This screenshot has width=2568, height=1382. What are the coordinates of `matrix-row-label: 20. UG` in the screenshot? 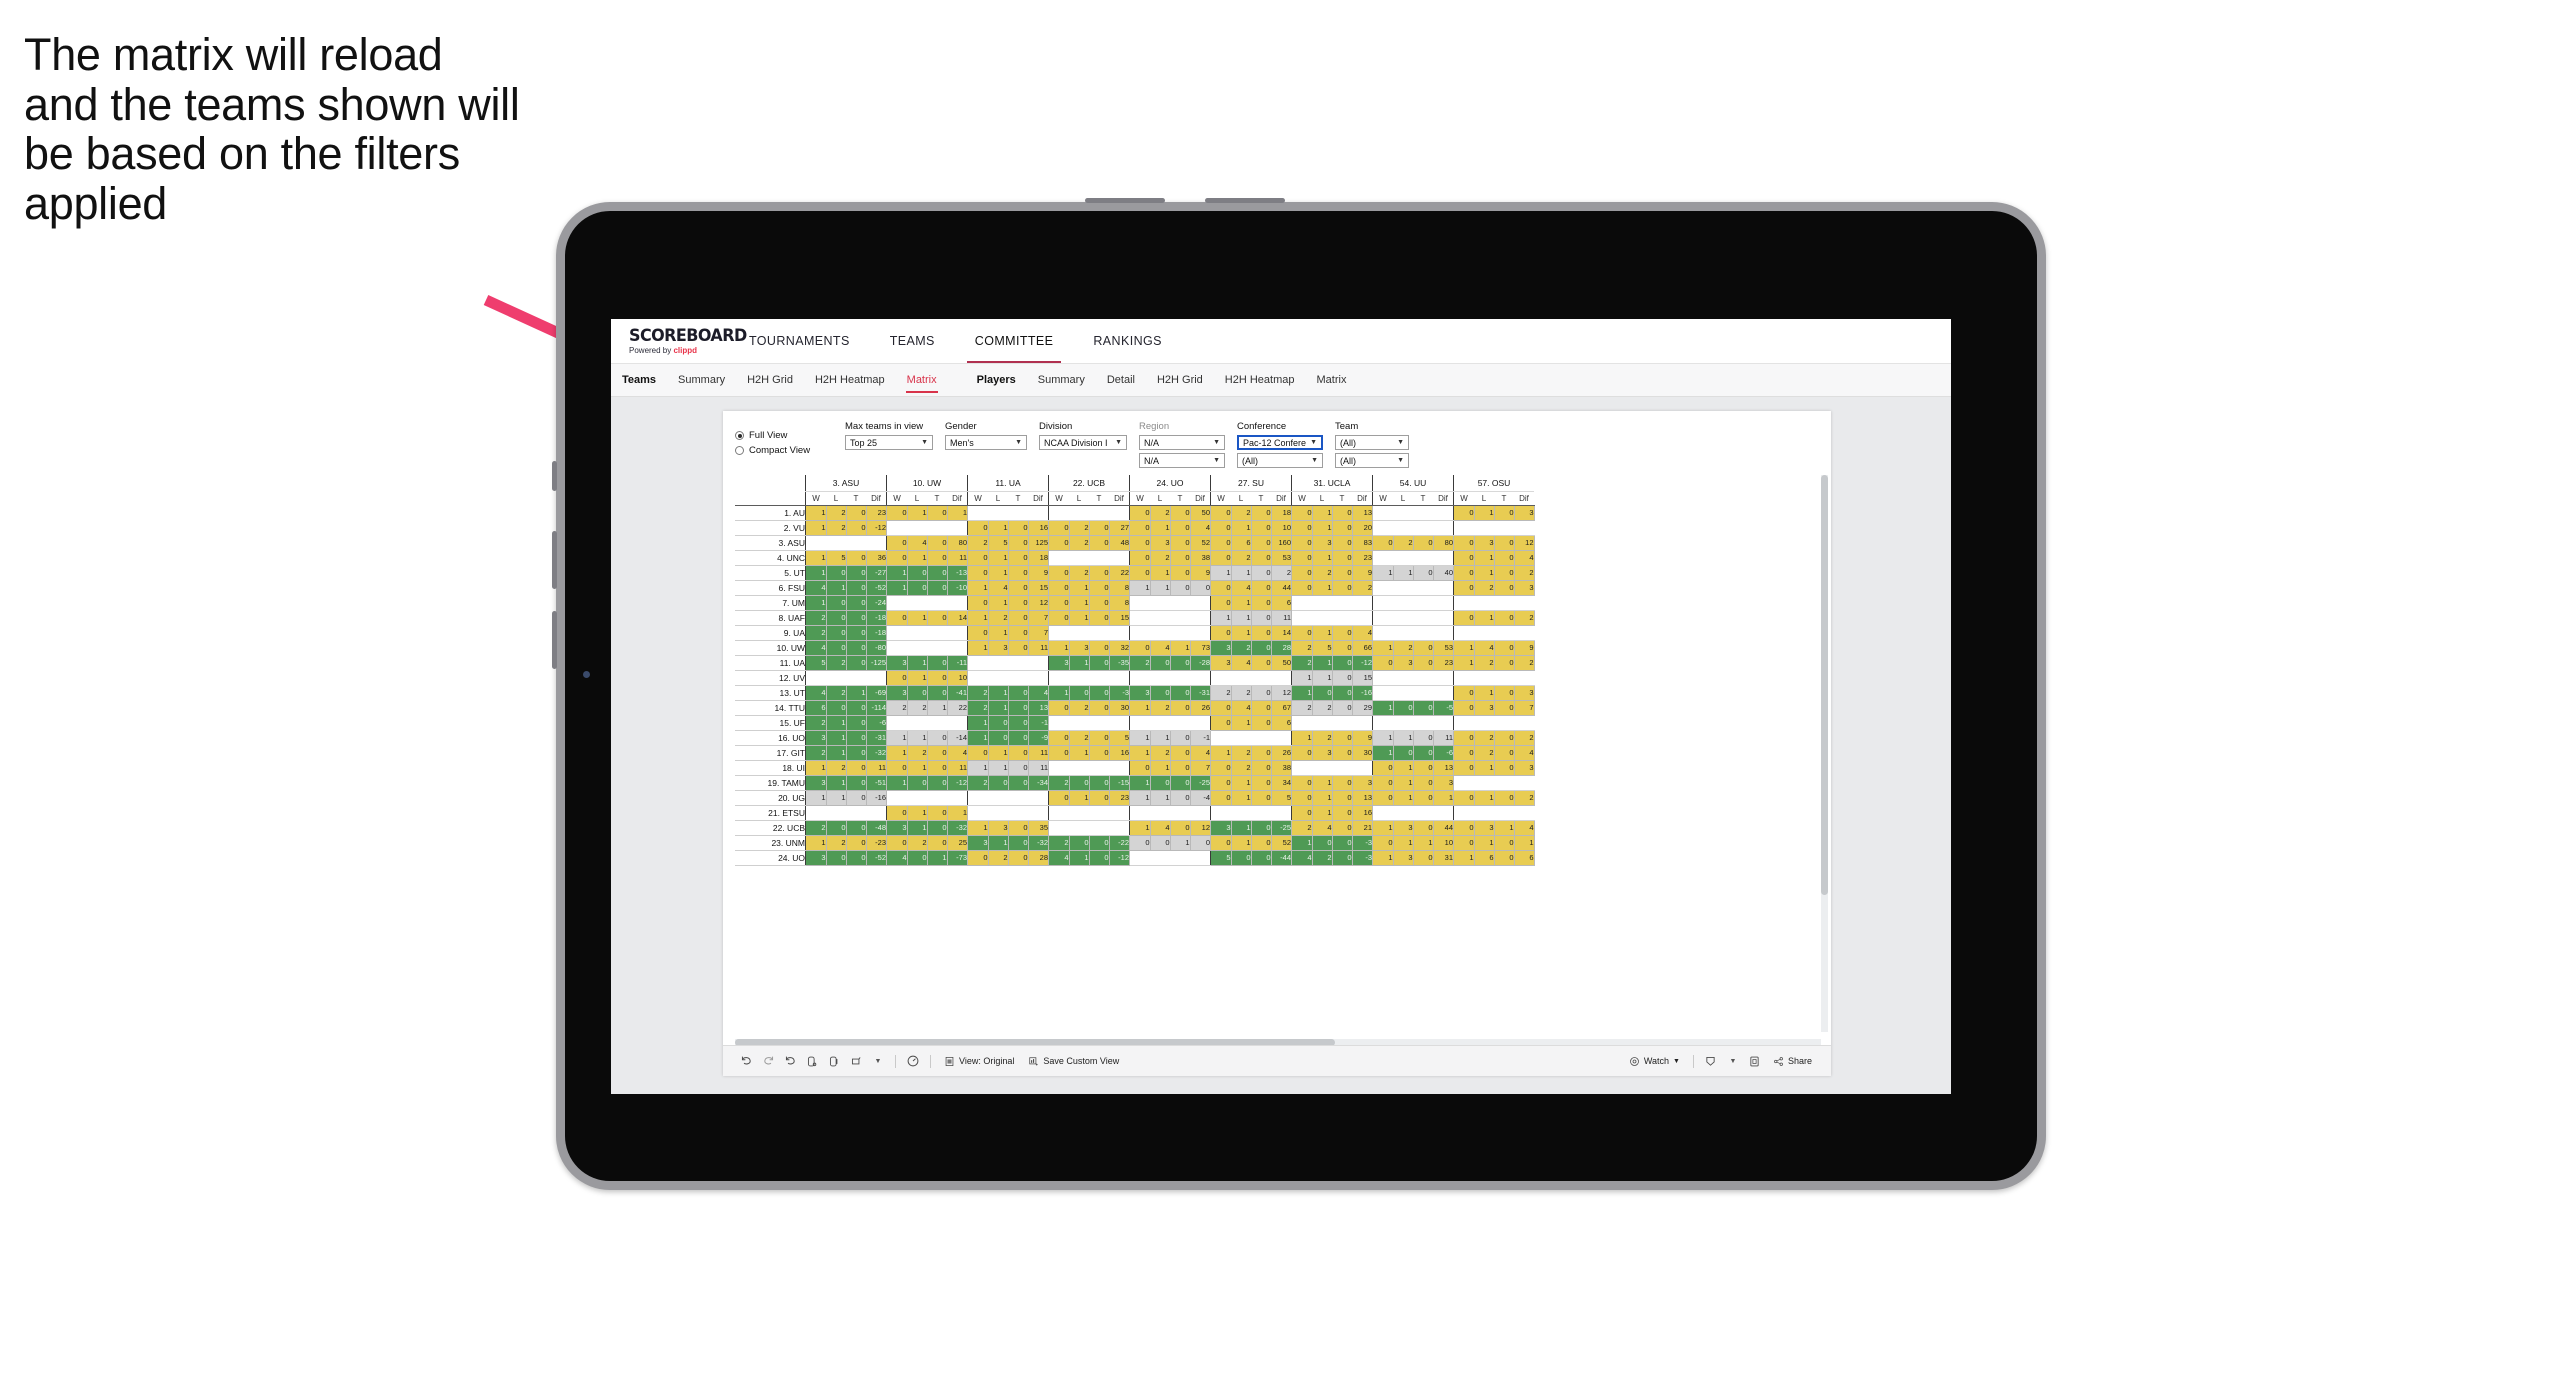 It's located at (770, 798).